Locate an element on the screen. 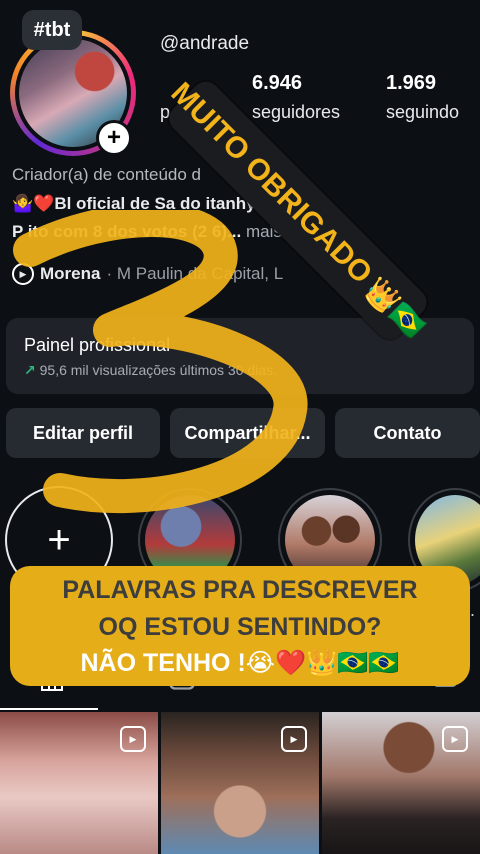 This screenshot has width=480, height=854. followers-label: seguidores is located at coordinates (296, 112).